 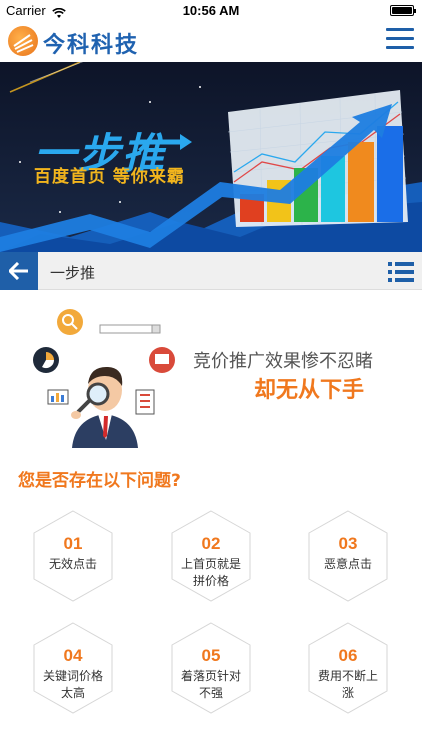 I want to click on question-item: 03 恶意点击, so click(x=348, y=556).